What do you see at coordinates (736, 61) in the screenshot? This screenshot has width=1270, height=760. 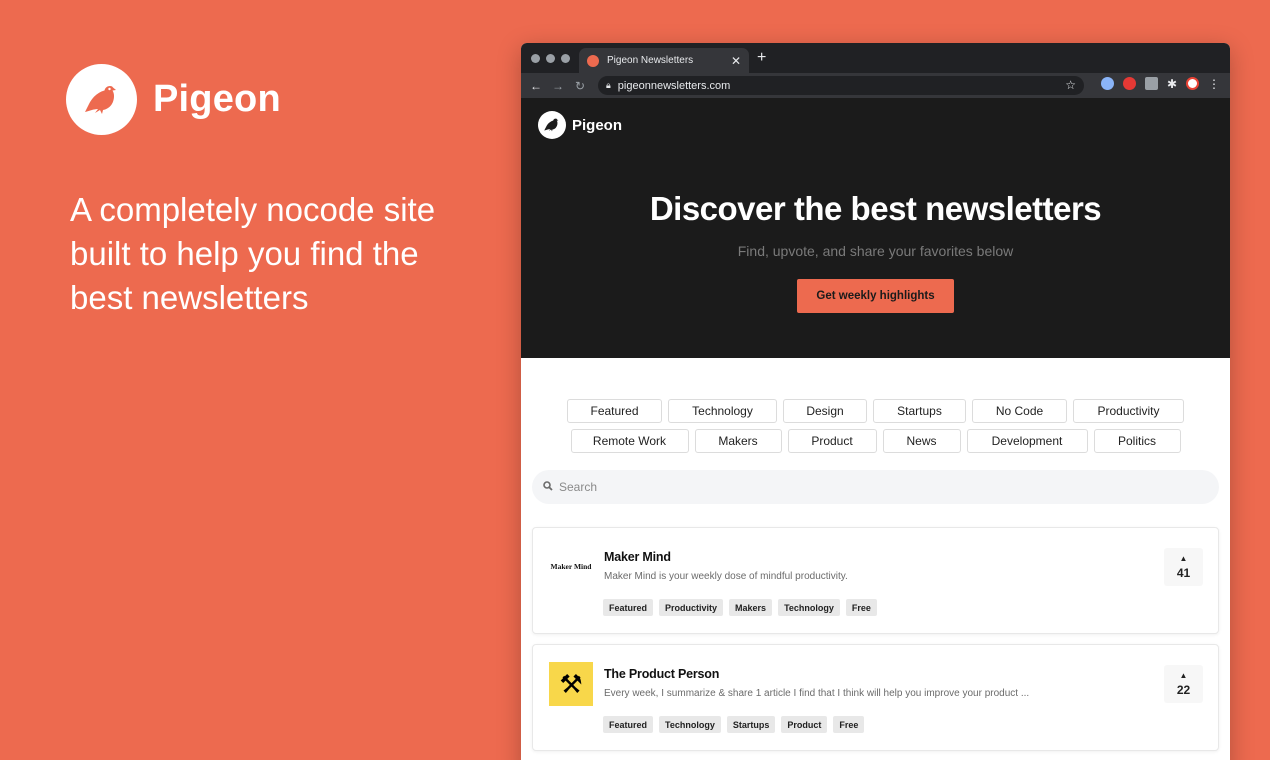 I see `close-icon: ✕` at bounding box center [736, 61].